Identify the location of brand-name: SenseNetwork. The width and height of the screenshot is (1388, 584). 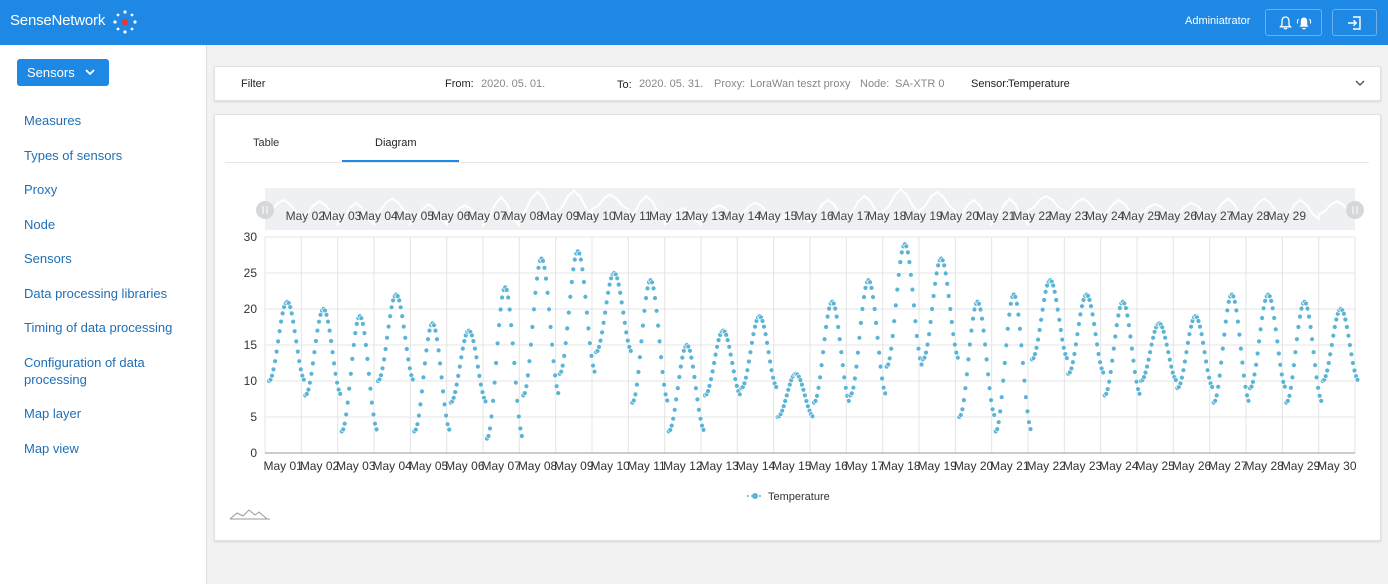
(57, 20).